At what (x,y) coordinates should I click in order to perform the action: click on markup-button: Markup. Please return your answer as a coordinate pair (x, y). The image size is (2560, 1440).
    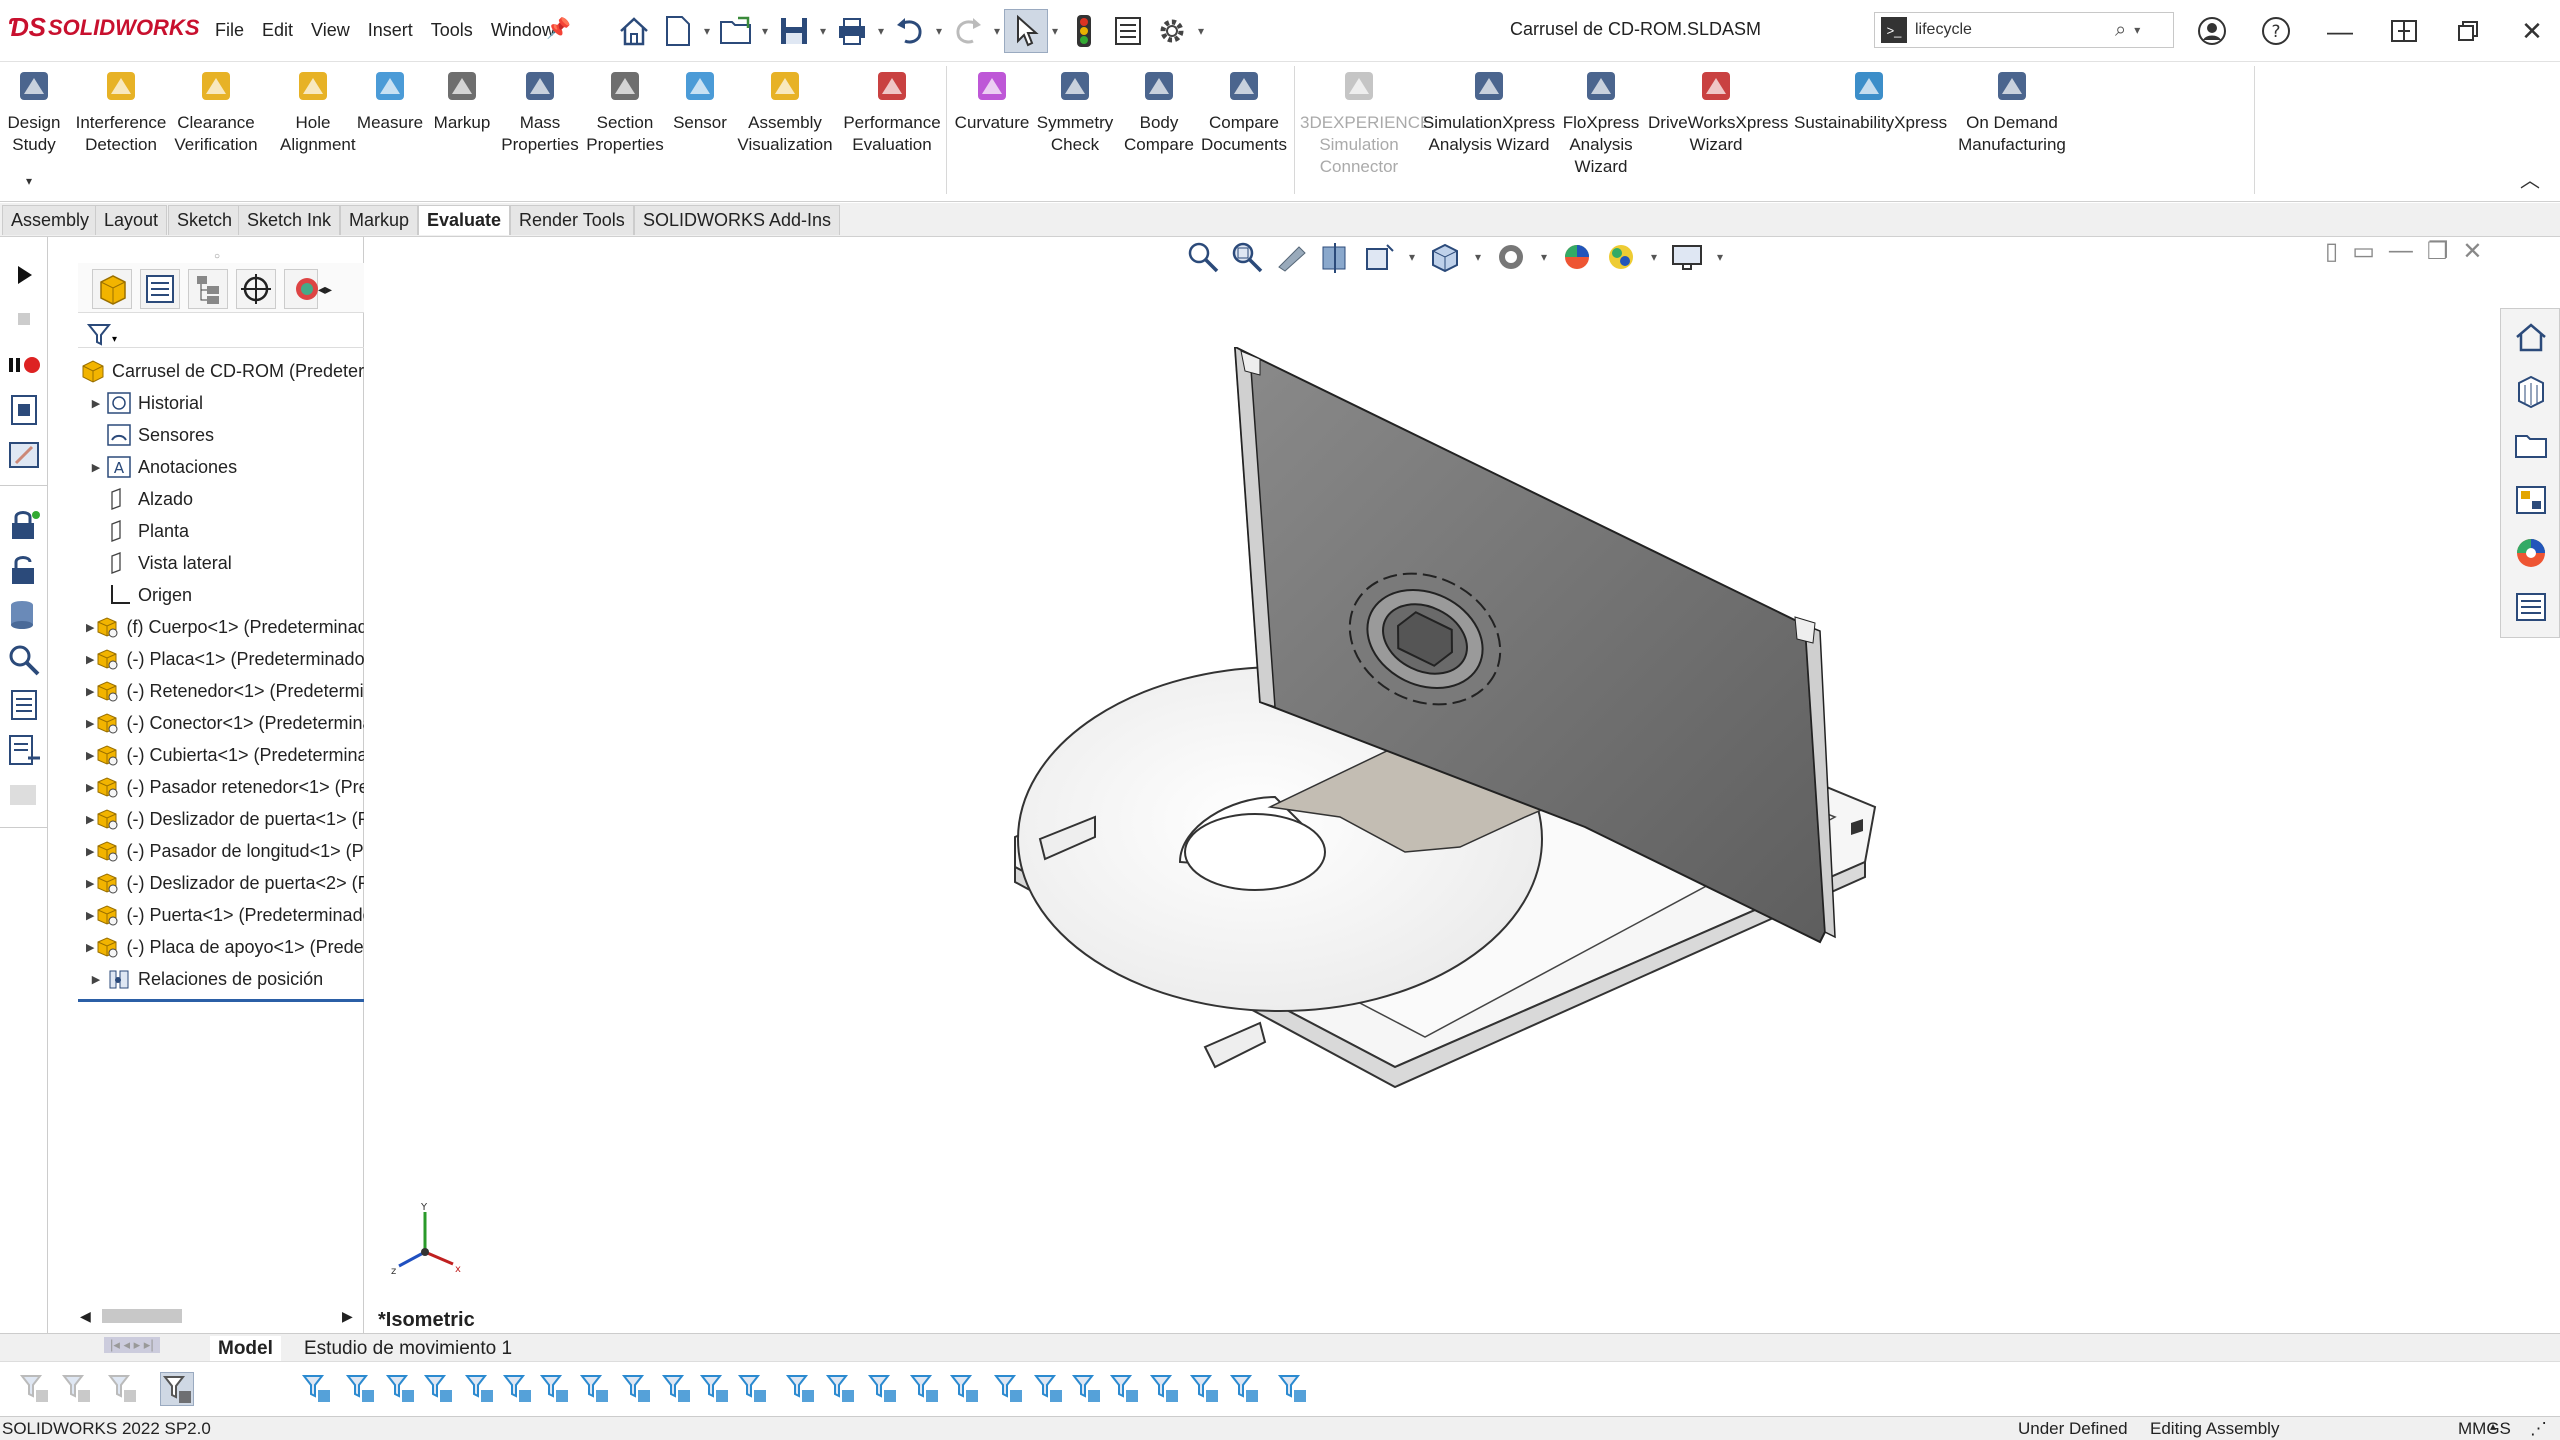
    Looking at the image, I should click on (462, 100).